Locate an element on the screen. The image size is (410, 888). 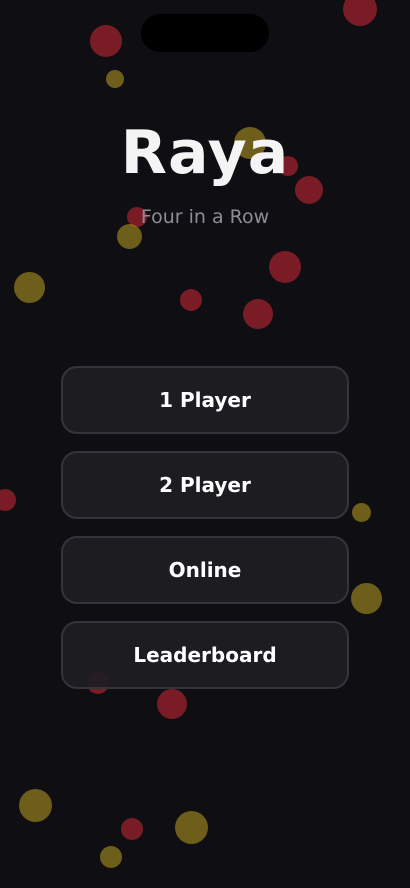
one-player-button: 1 Player is located at coordinates (205, 400).